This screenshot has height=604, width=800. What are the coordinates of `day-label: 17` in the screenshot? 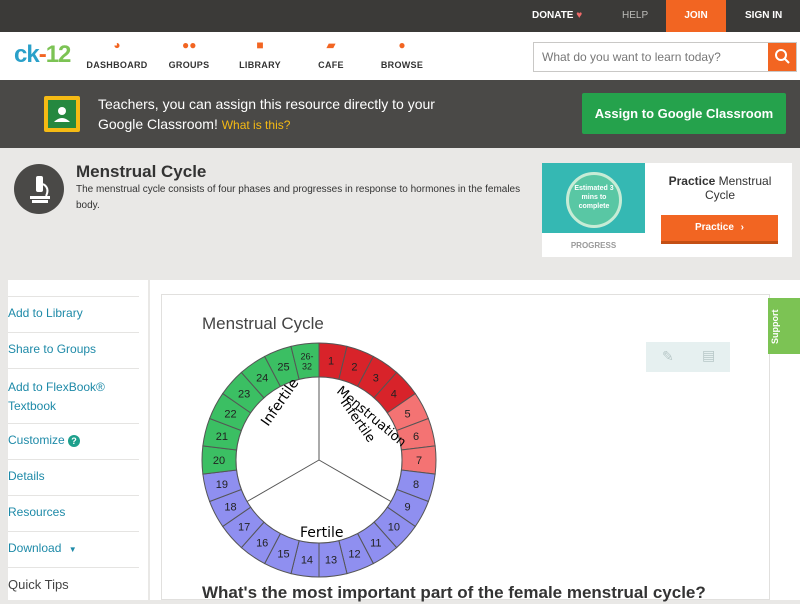 It's located at (244, 527).